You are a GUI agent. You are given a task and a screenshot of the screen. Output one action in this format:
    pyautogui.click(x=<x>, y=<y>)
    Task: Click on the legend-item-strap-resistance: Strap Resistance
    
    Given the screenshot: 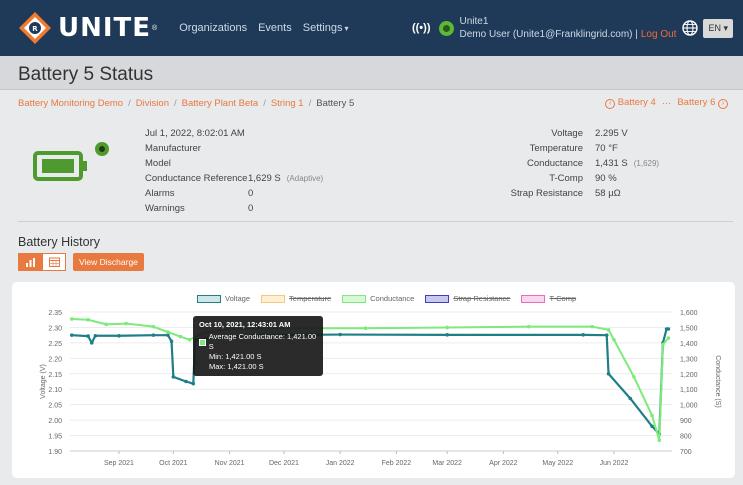 What is the action you would take?
    pyautogui.click(x=467, y=298)
    